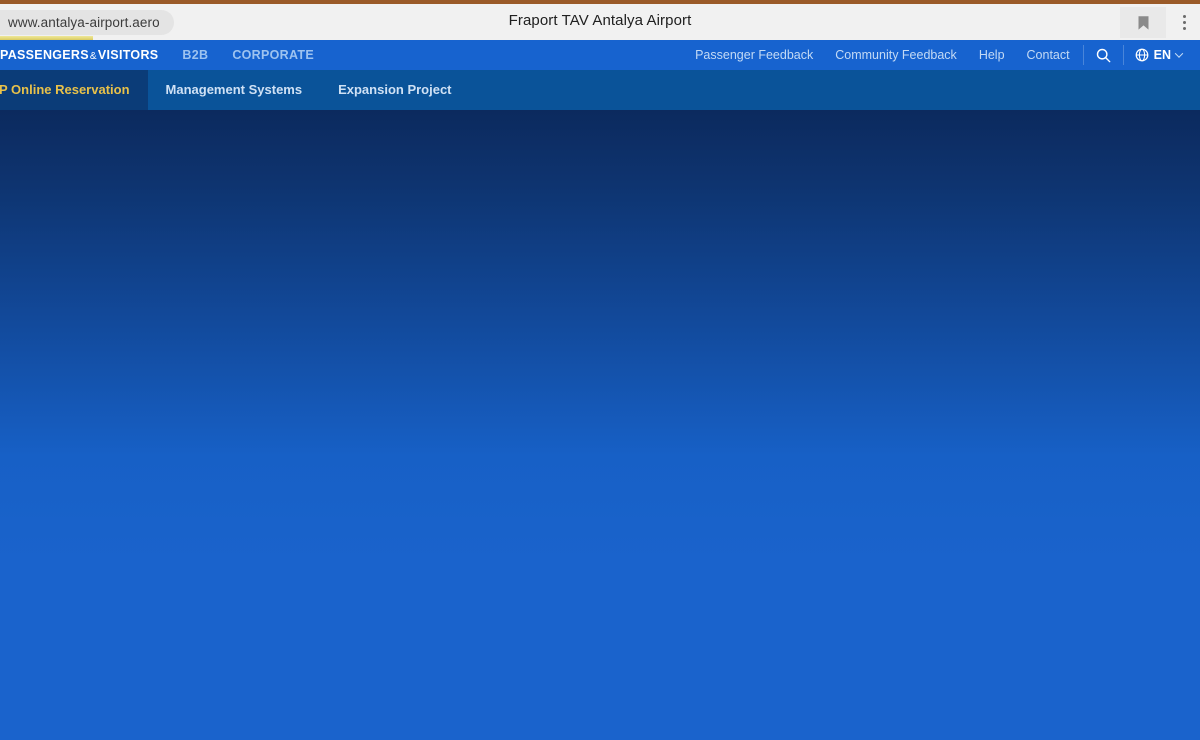 Image resolution: width=1200 pixels, height=740 pixels. What do you see at coordinates (1142, 55) in the screenshot?
I see `globe-icon` at bounding box center [1142, 55].